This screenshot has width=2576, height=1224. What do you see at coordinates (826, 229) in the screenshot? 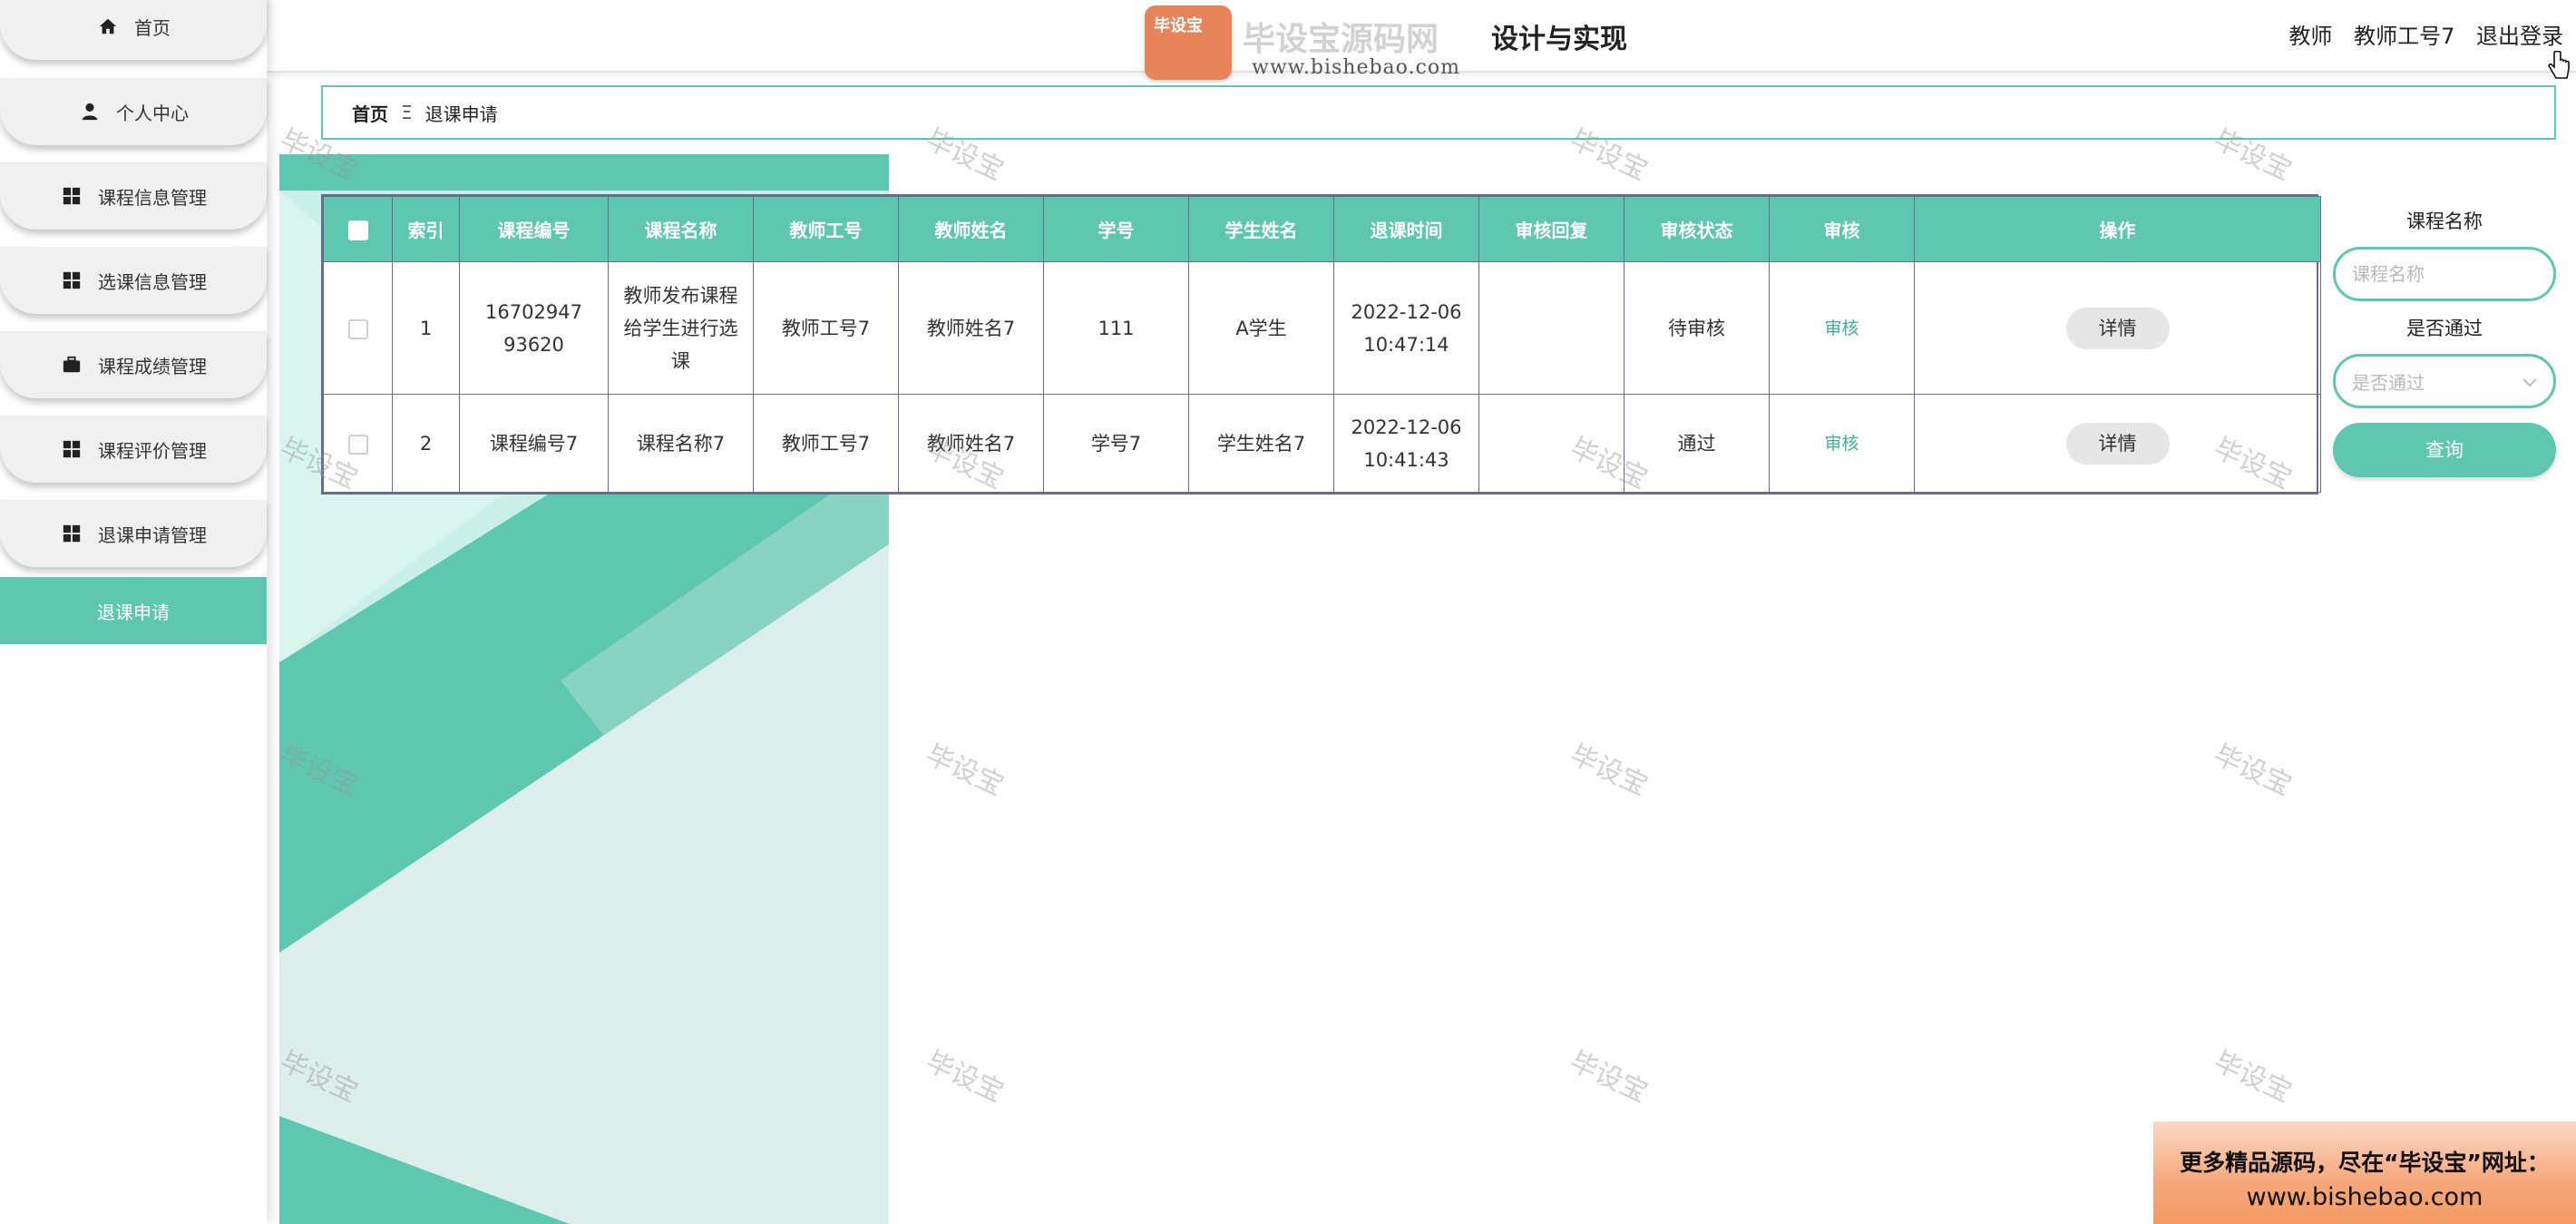
I see `column-header: 教师工号` at bounding box center [826, 229].